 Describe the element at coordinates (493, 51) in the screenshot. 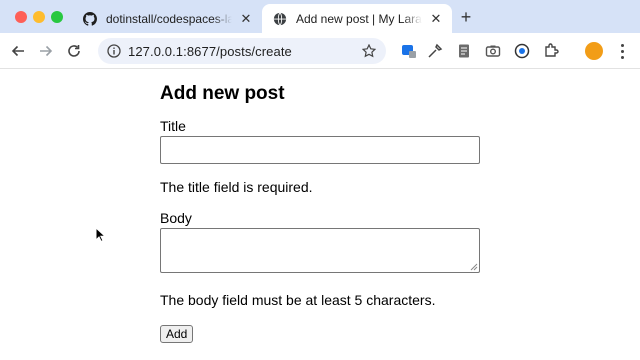

I see `camera-icon` at that location.